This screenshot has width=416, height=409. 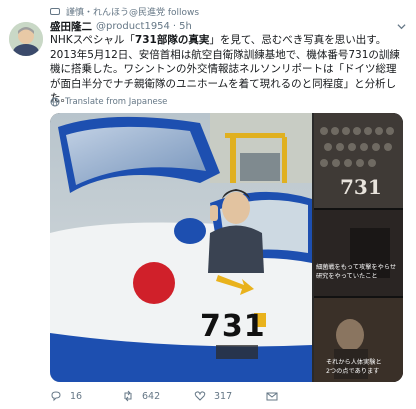 I want to click on reply-icon, so click(x=56, y=396).